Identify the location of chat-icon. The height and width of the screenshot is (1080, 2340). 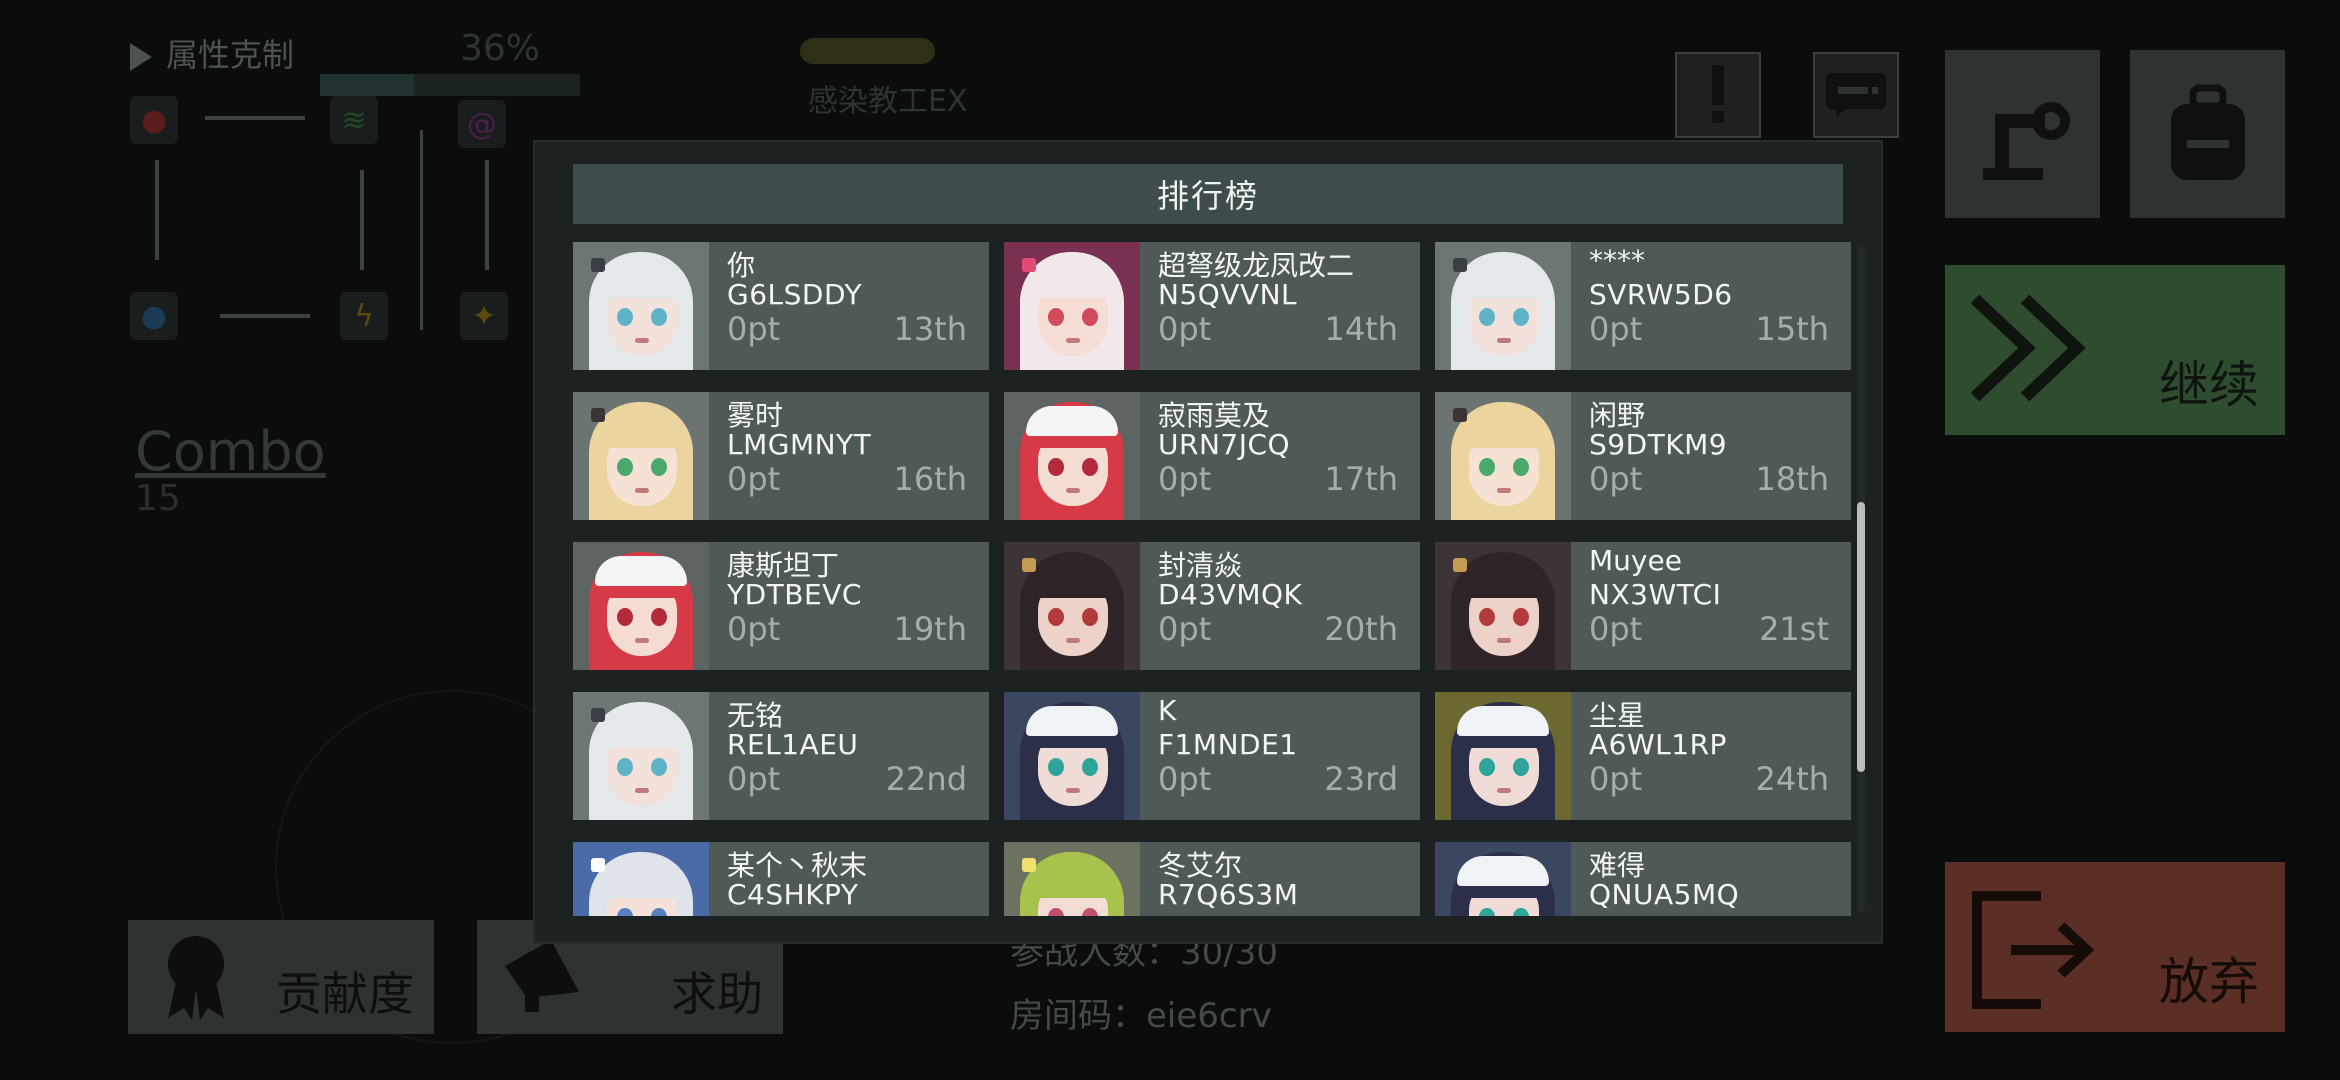
(1856, 95).